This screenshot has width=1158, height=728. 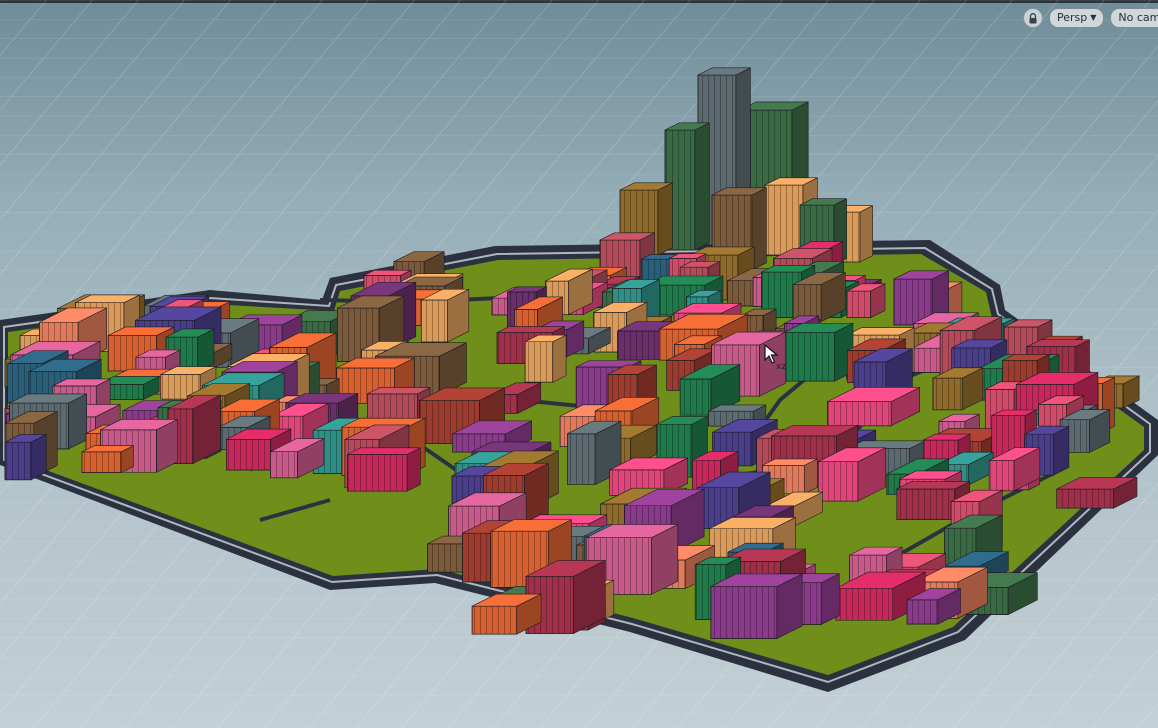 What do you see at coordinates (1138, 17) in the screenshot?
I see `camera-name-label: No cam` at bounding box center [1138, 17].